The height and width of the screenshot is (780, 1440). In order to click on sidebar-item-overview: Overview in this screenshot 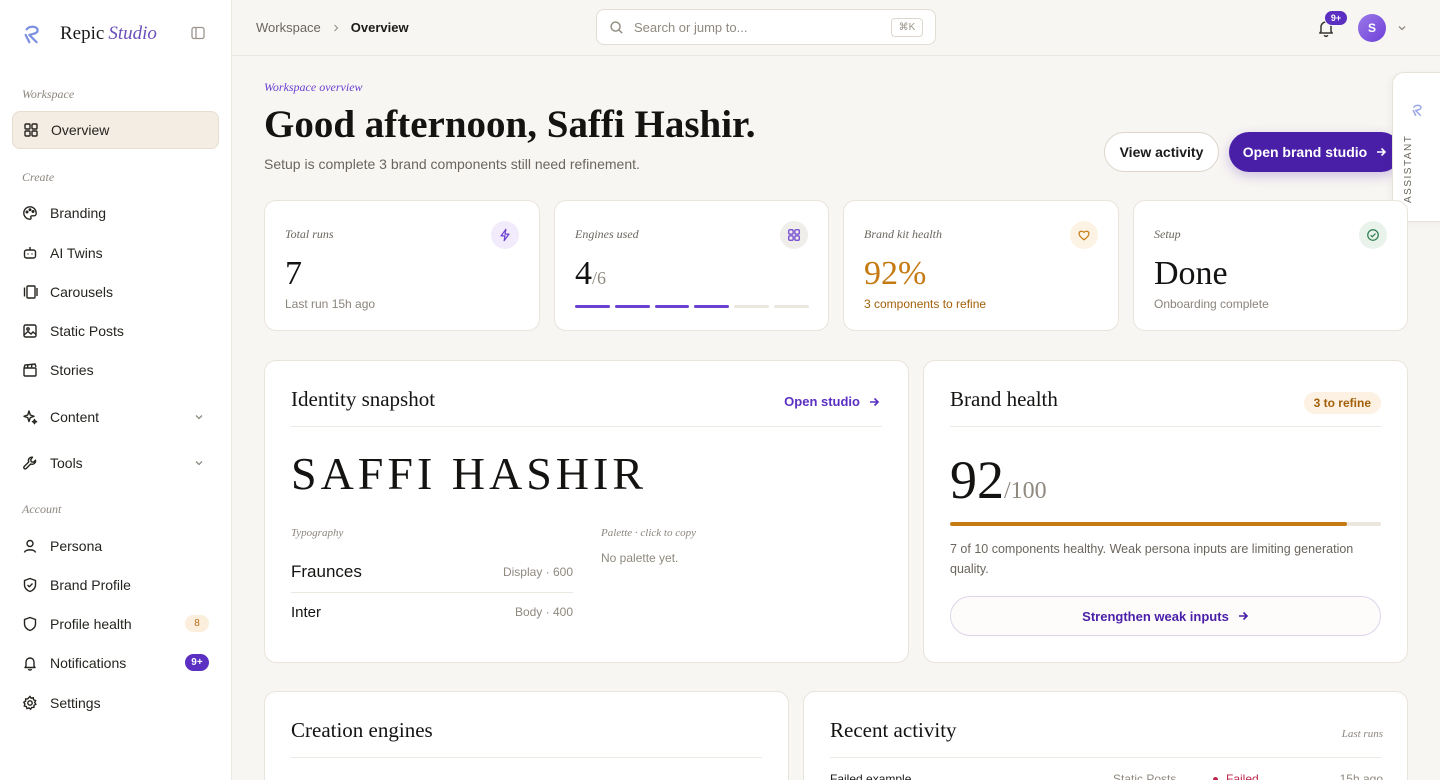, I will do `click(115, 130)`.